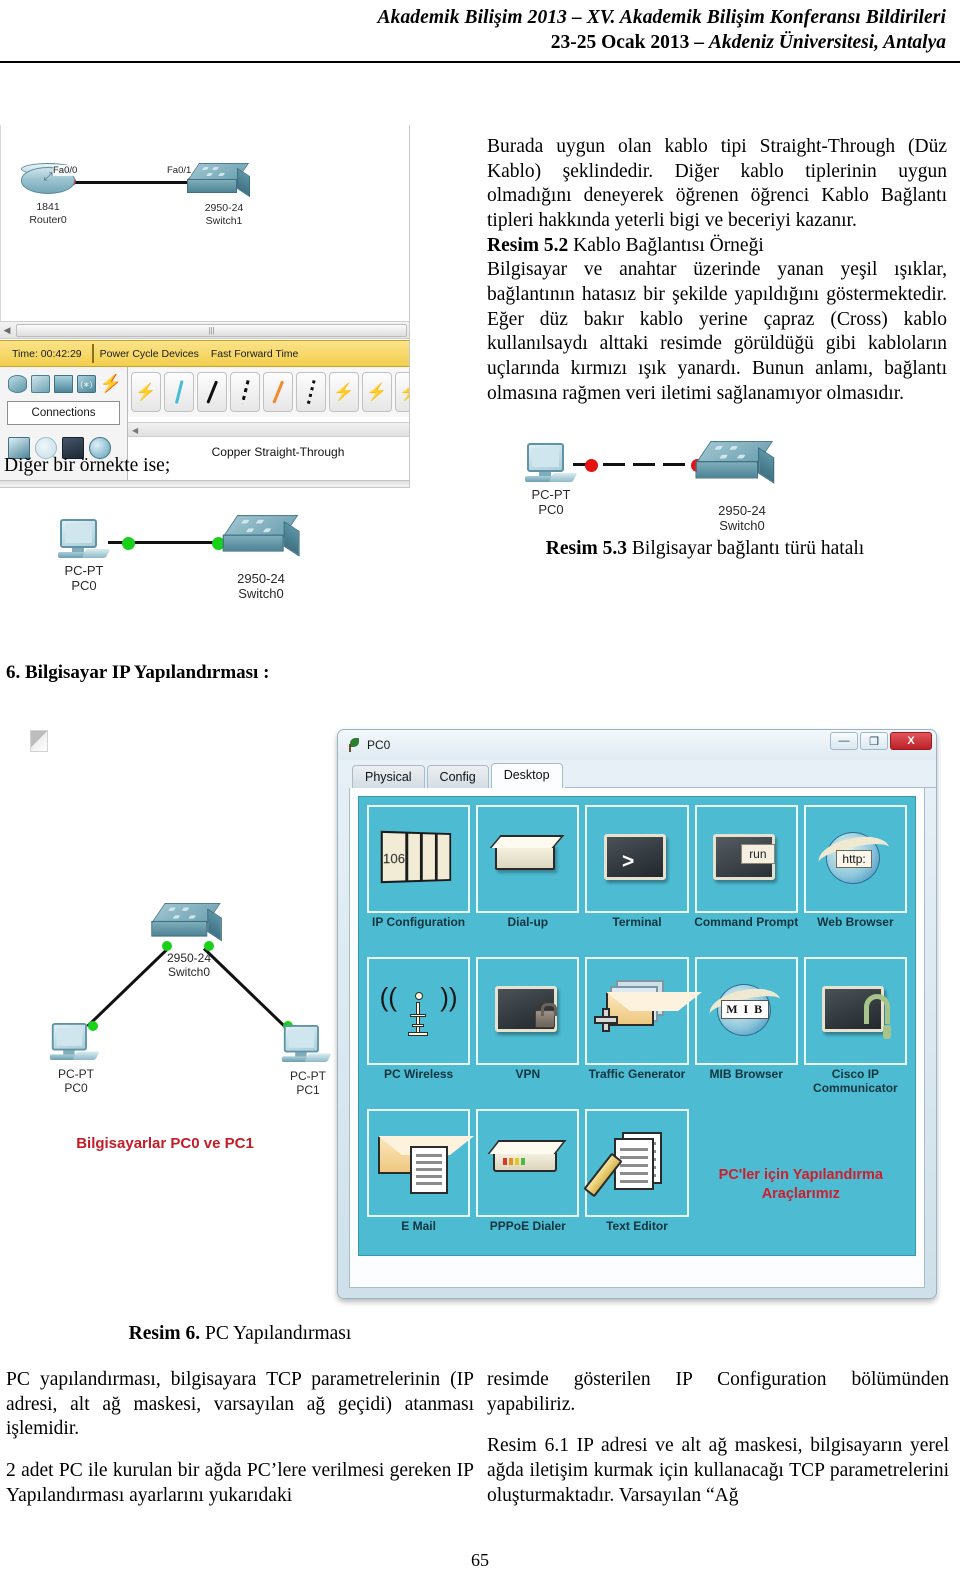  Describe the element at coordinates (738, 487) in the screenshot. I see `figure-5-3-switch: 2950-24 Switch0` at that location.